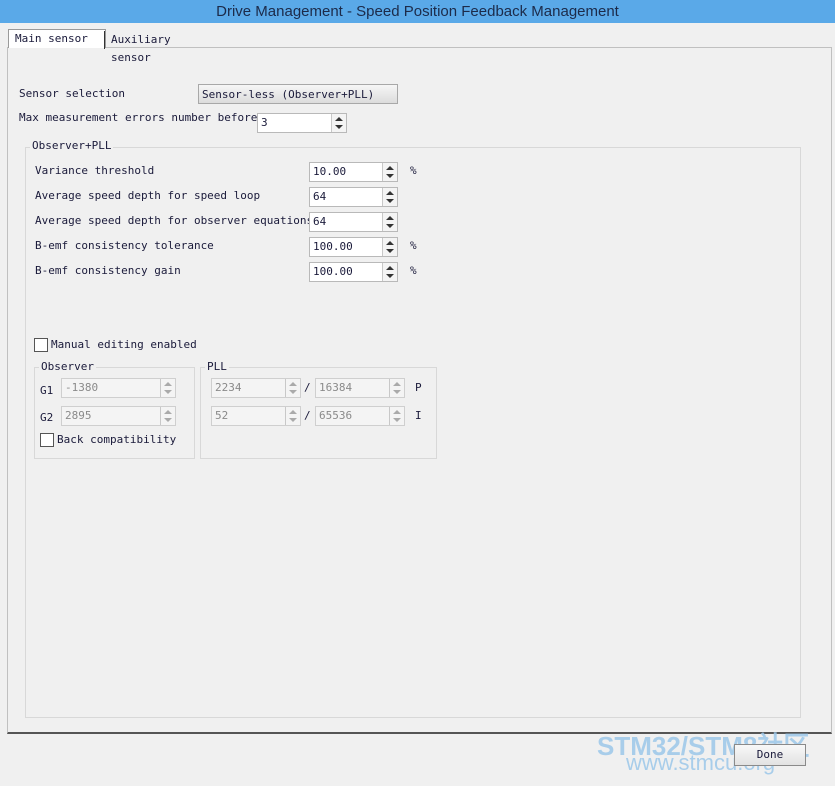 The width and height of the screenshot is (835, 786). I want to click on g2-spinner: 2895, so click(118, 416).